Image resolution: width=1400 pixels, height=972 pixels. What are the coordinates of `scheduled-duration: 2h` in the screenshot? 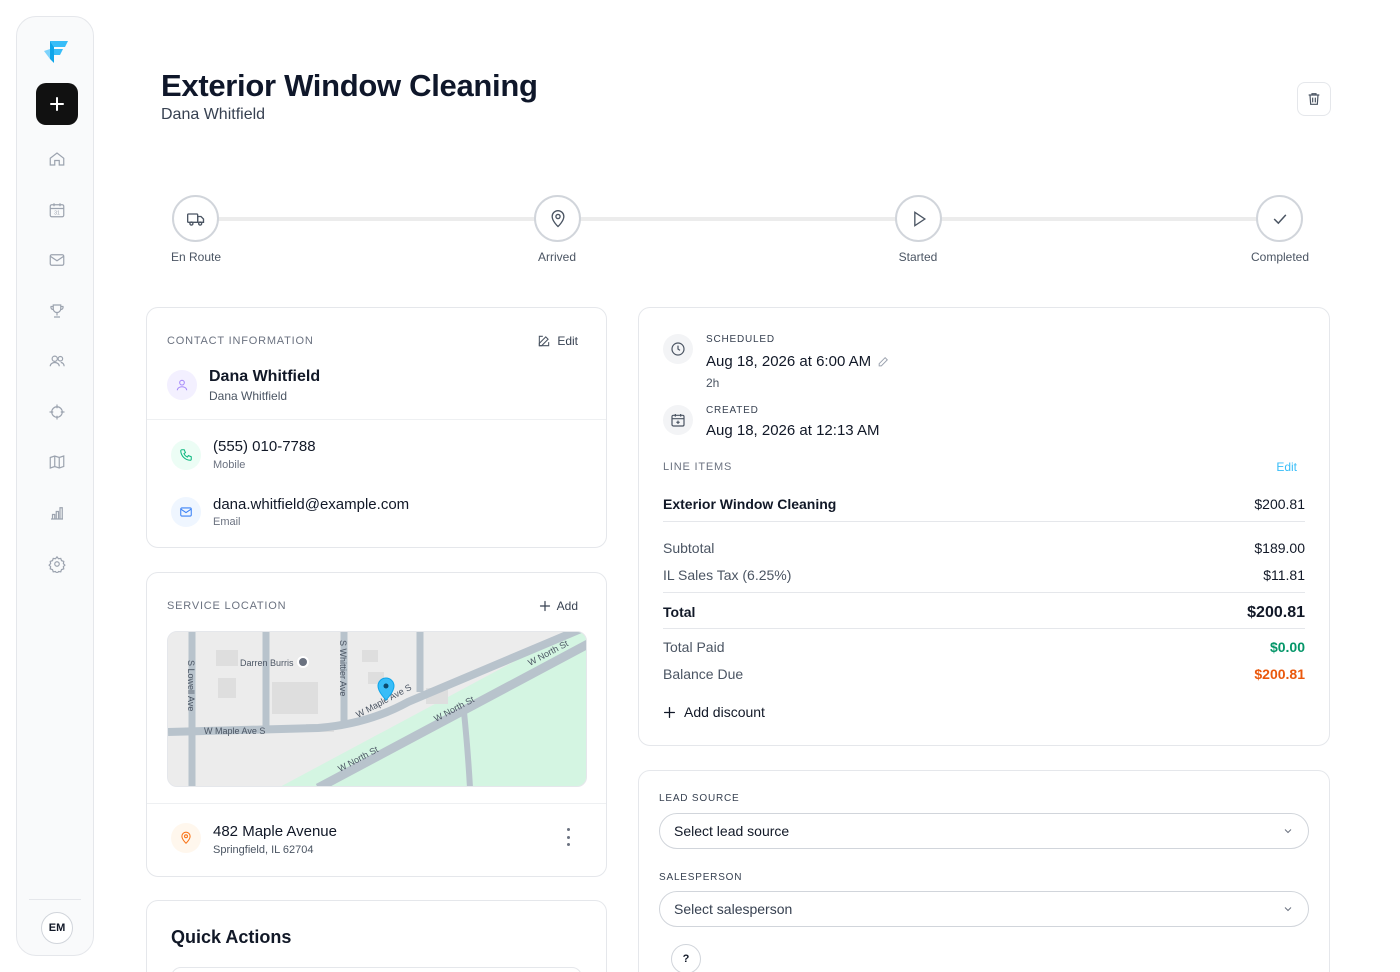 It's located at (713, 383).